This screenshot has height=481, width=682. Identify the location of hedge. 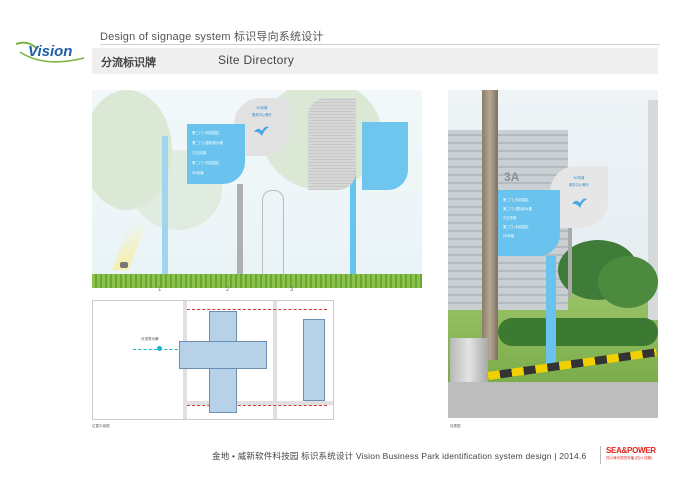
(578, 332).